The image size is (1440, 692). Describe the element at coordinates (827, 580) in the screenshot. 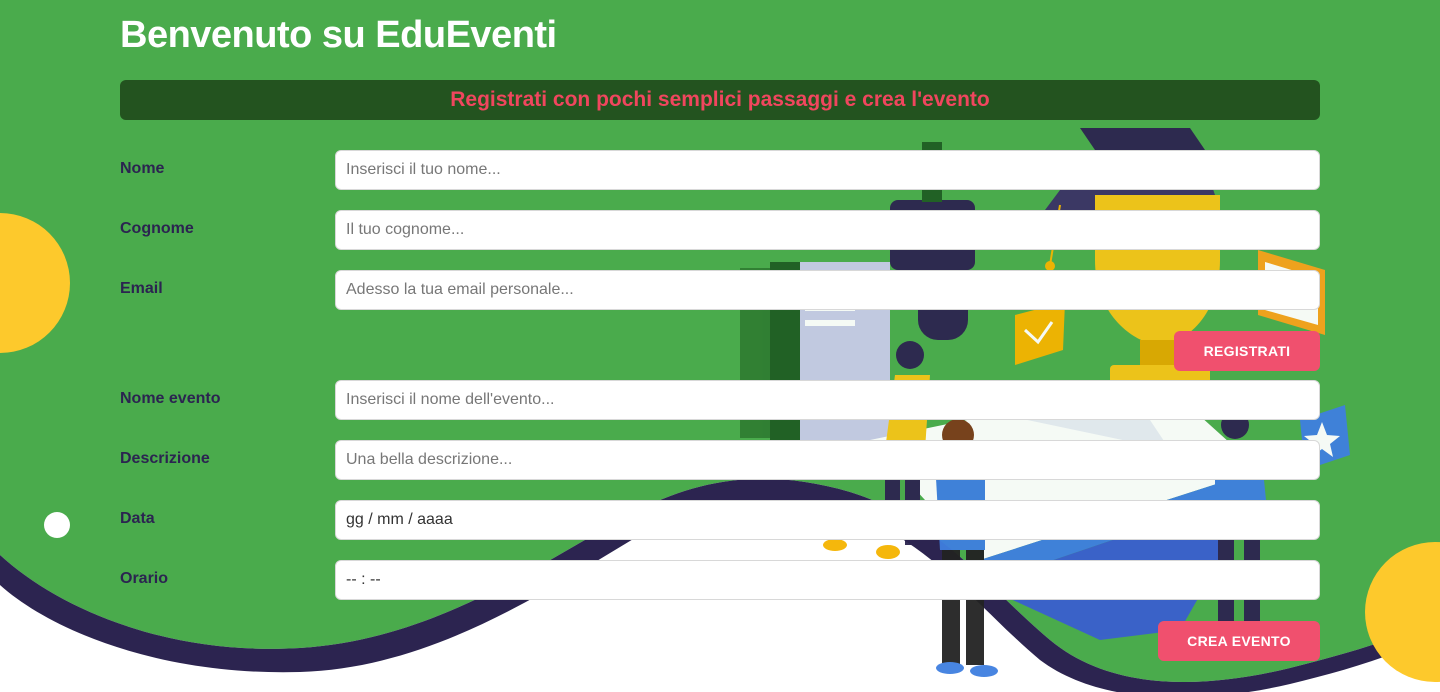

I see `time-input` at that location.